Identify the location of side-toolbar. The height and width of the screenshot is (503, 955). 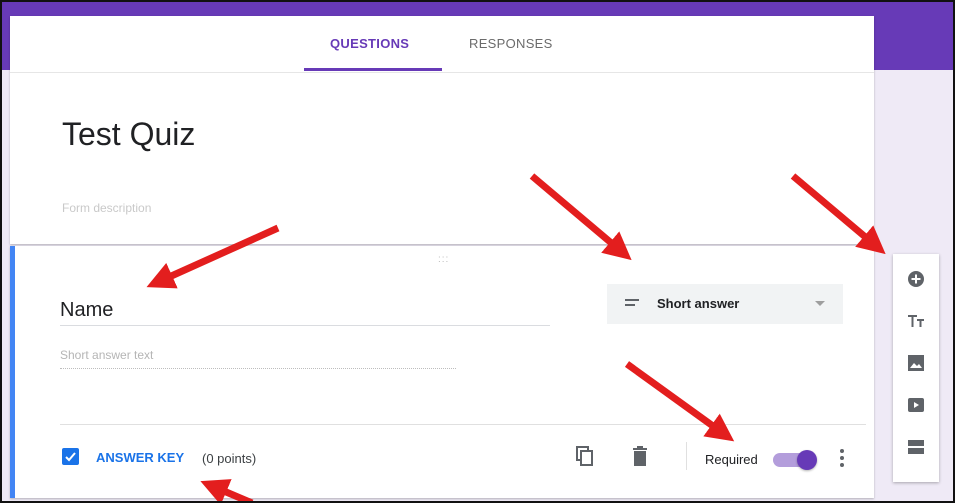
(916, 368).